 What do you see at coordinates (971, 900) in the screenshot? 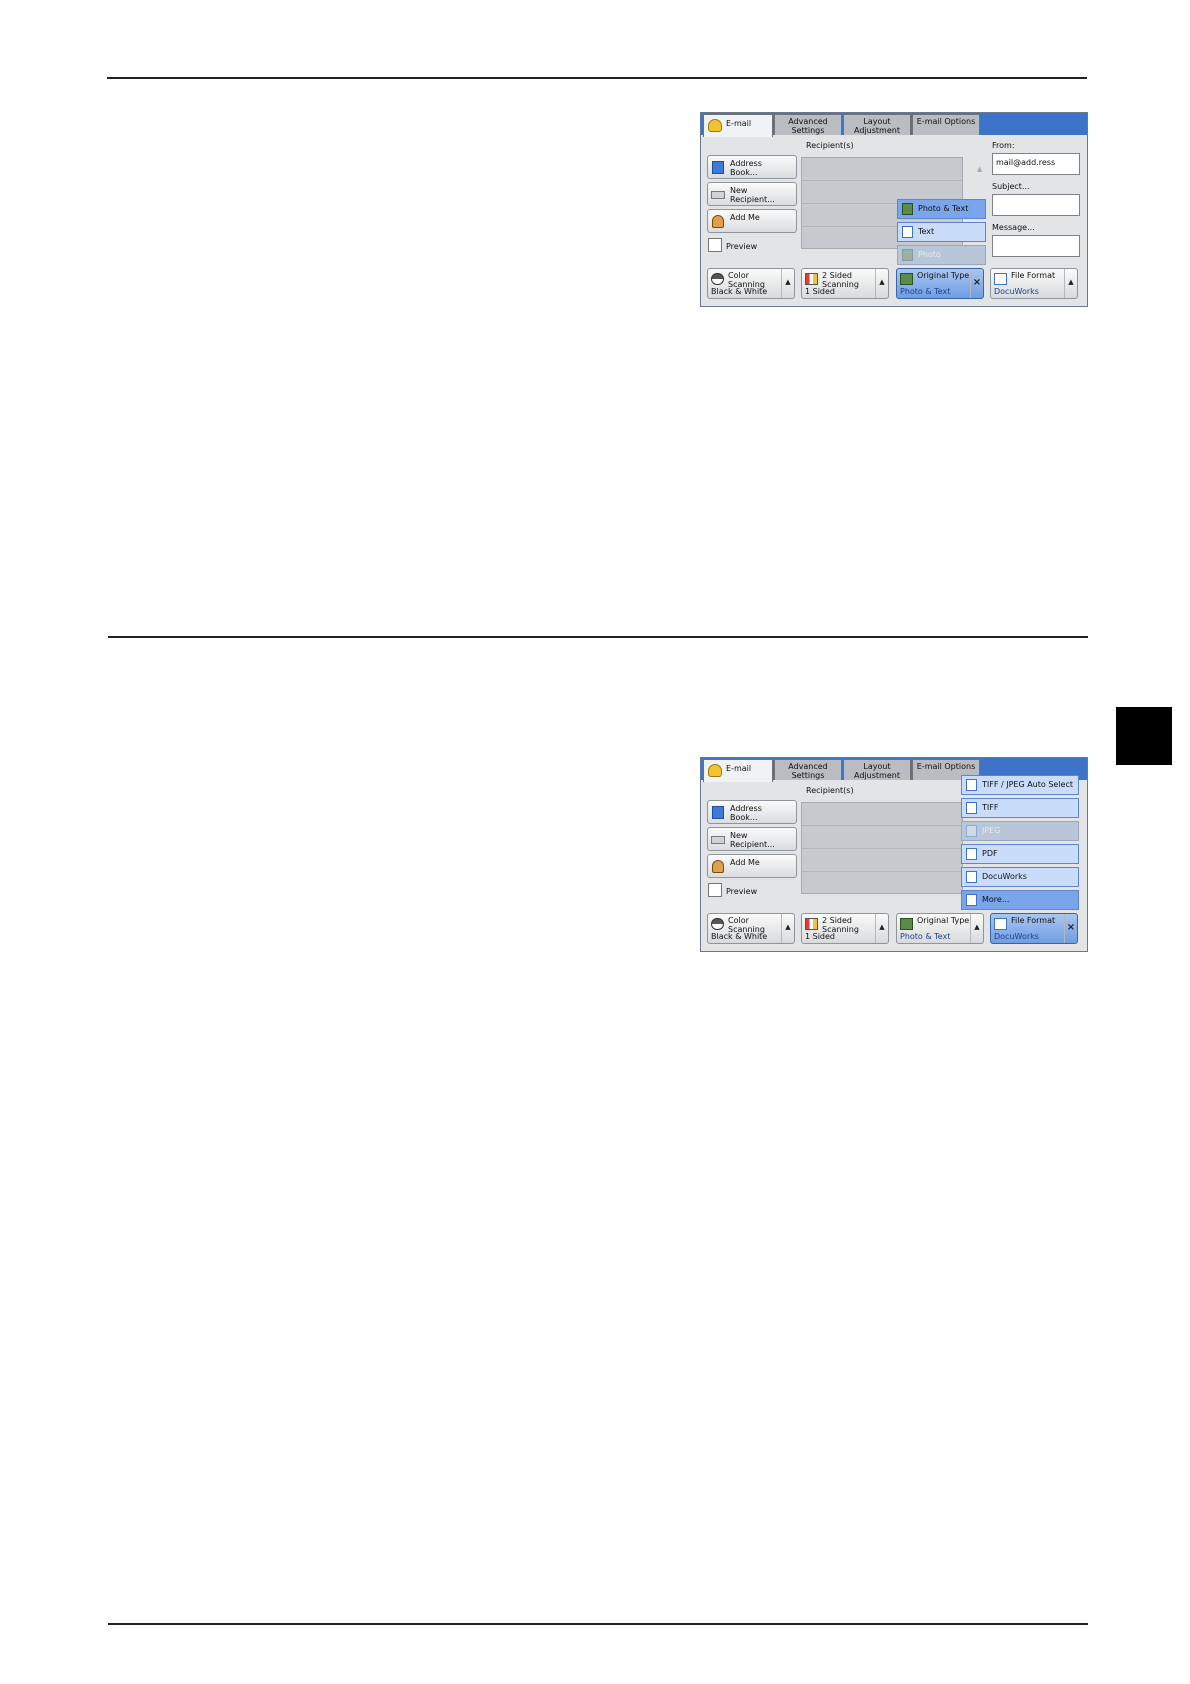
I see `more-icon` at bounding box center [971, 900].